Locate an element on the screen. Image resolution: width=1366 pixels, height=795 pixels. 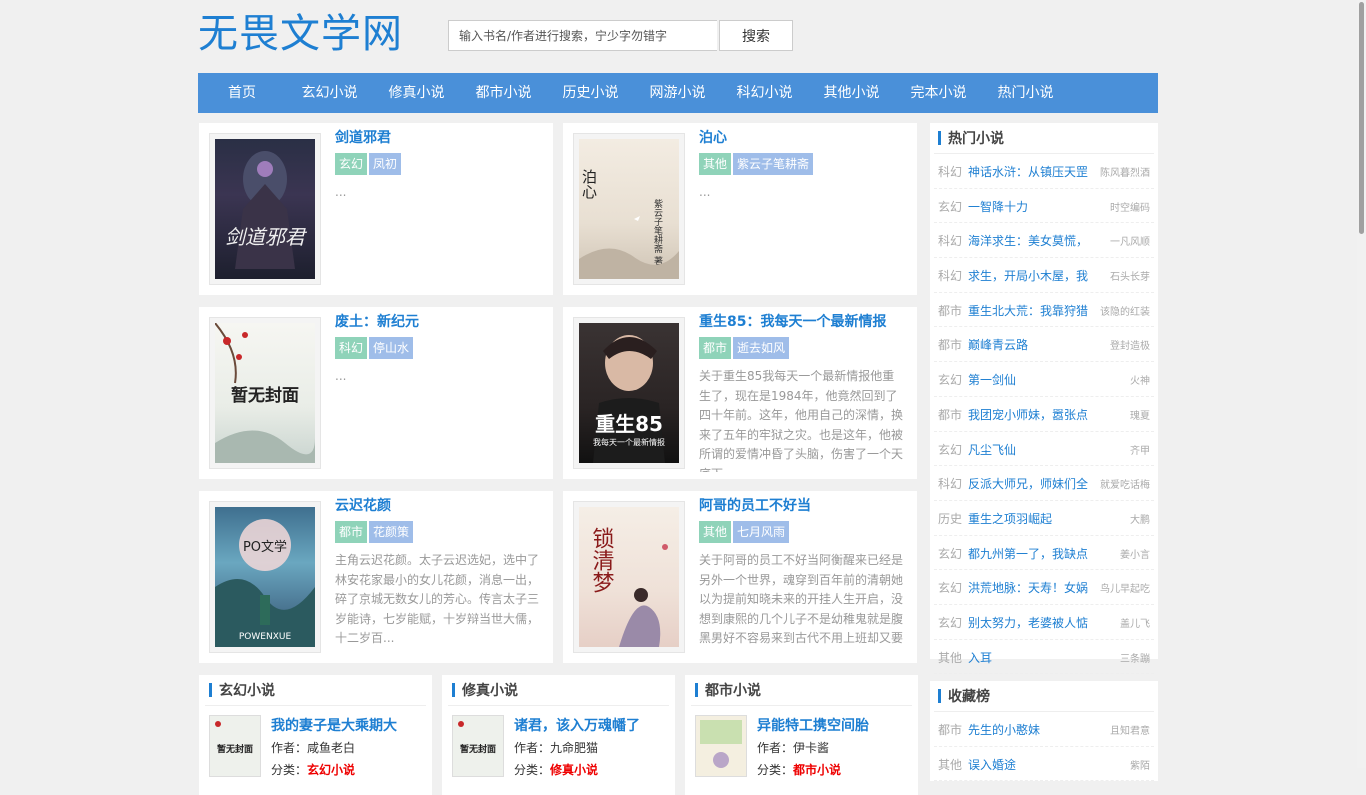
book-cover: 泊心 紫云子笔耕斋 著 is located at coordinates (629, 209).